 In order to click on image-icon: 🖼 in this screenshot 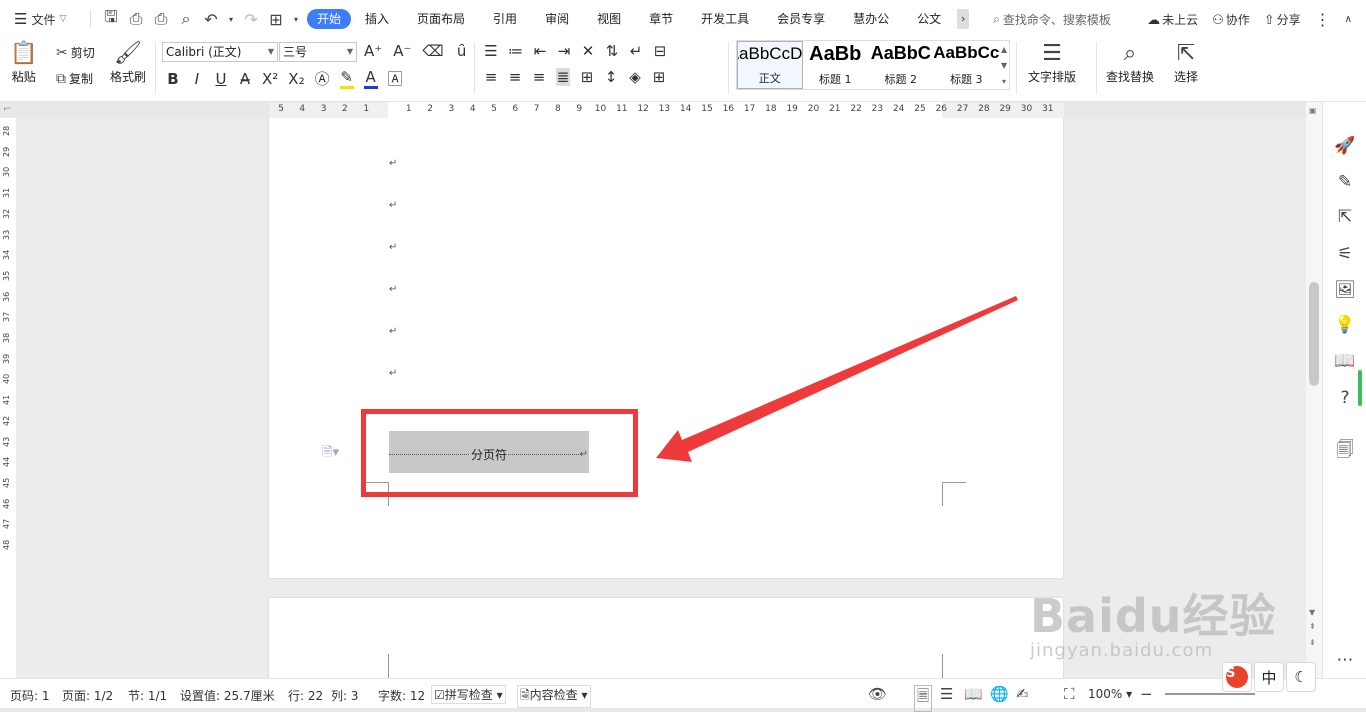, I will do `click(1345, 290)`.